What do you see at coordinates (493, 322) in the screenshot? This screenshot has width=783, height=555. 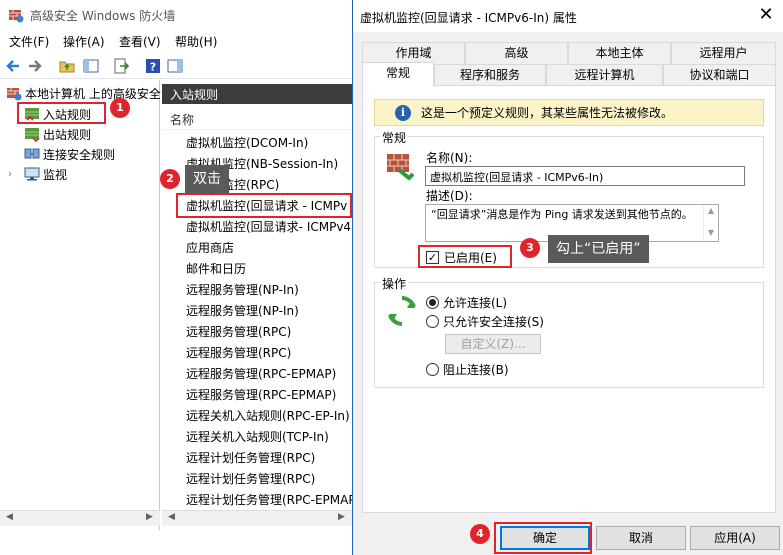 I see `allow-secure-label: 只允许安全连接(S)` at bounding box center [493, 322].